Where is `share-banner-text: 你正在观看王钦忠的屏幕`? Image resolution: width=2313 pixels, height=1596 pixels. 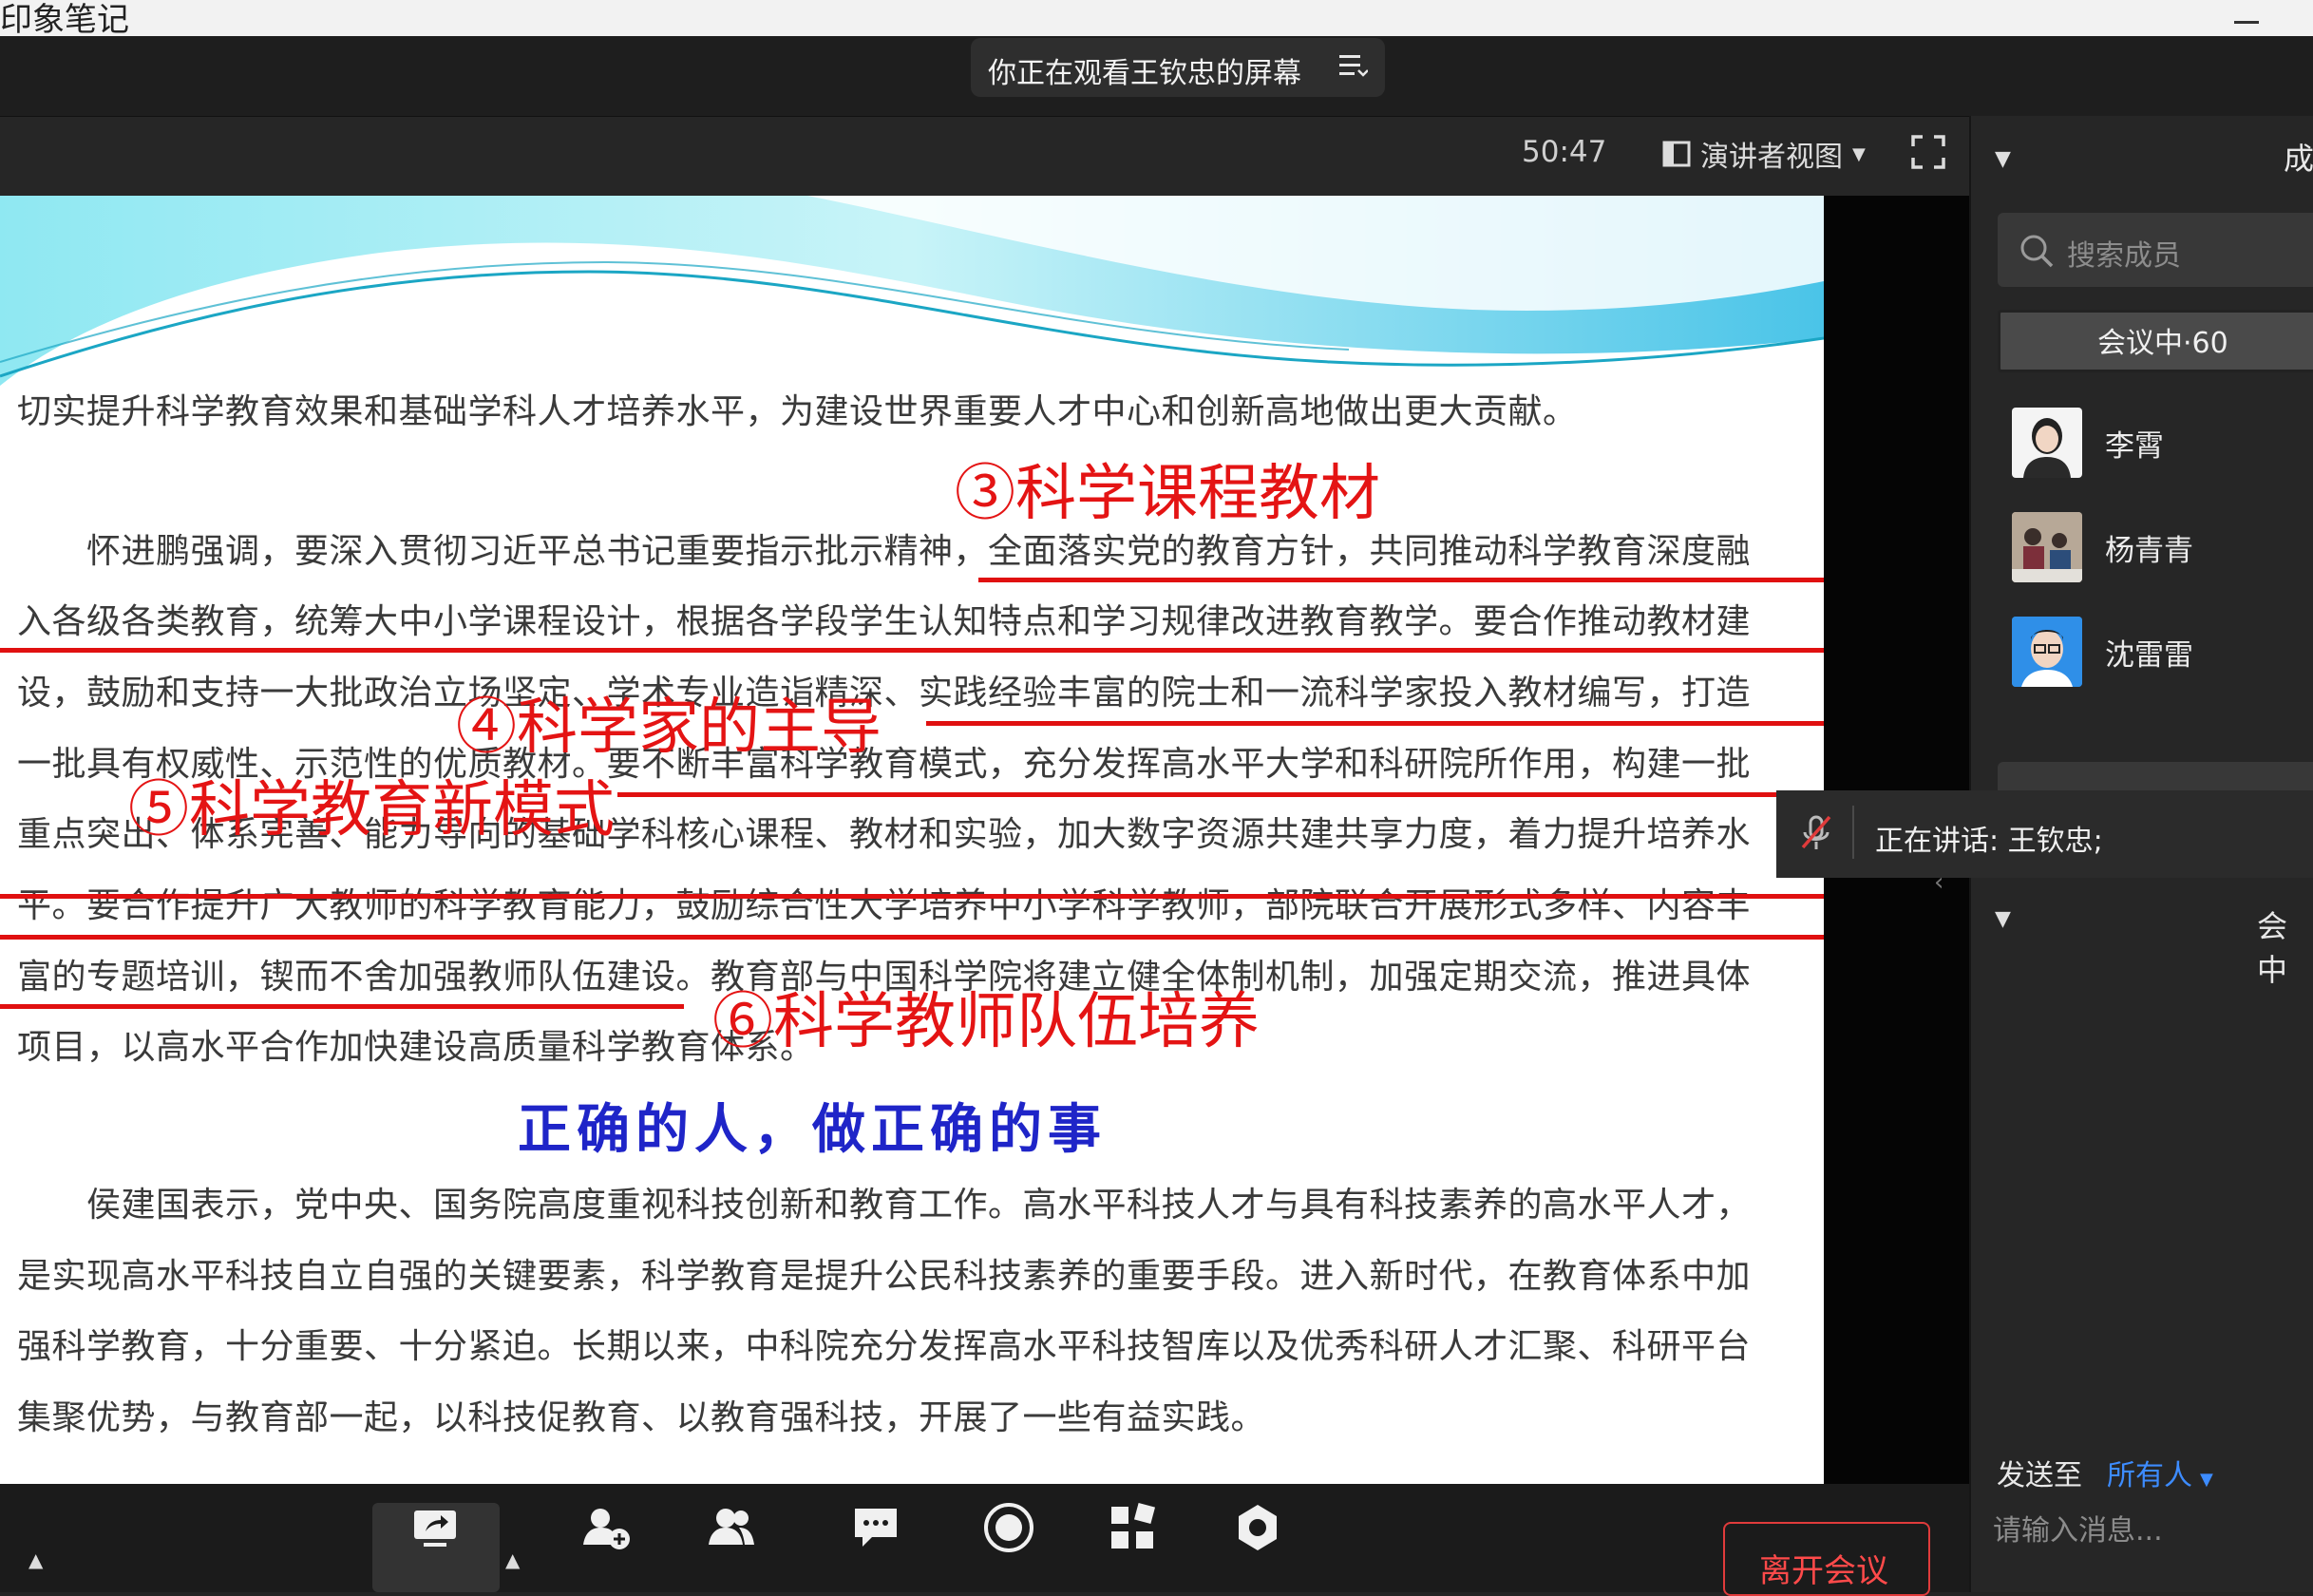
share-banner-text: 你正在观看王钦忠的屏幕 is located at coordinates (1144, 73).